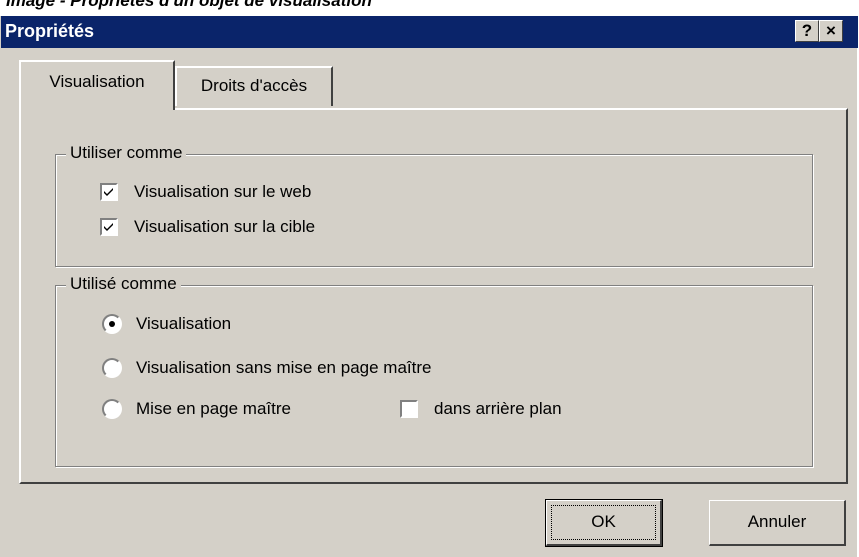 This screenshot has width=859, height=557. What do you see at coordinates (112, 409) in the screenshot?
I see `radio-master-layout-button` at bounding box center [112, 409].